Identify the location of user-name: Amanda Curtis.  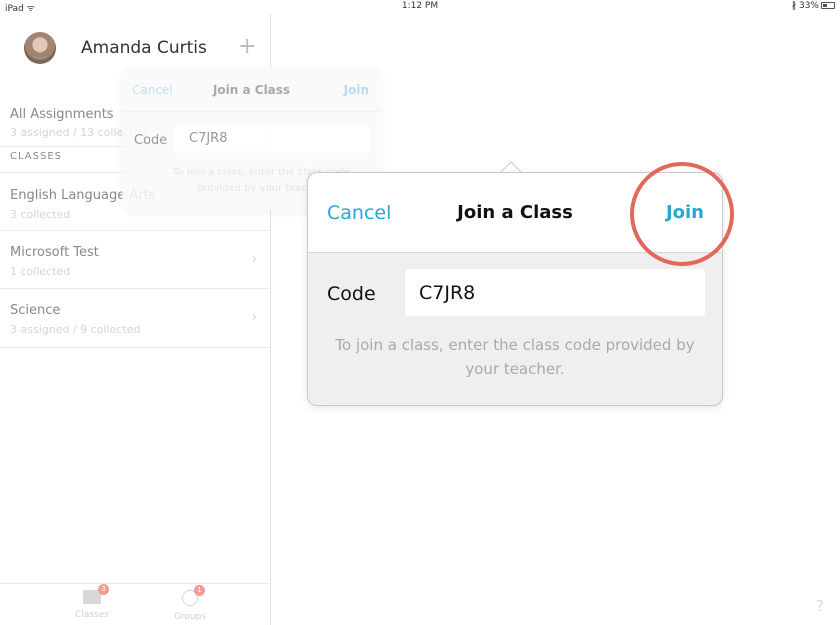
(144, 48).